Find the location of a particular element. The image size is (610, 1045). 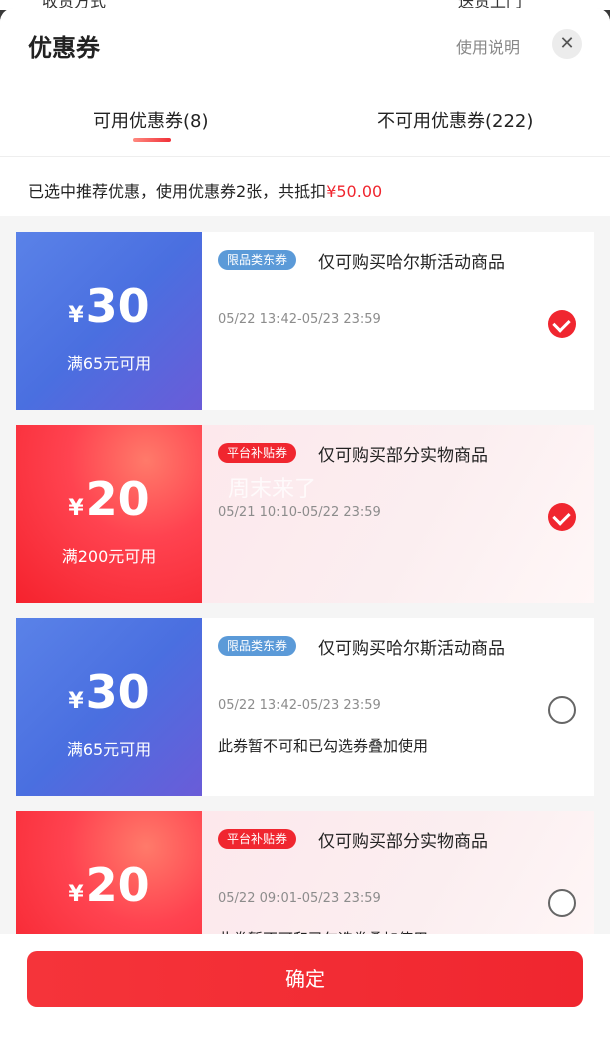

coupon-validity: 05/22 09:01-05/23 23:59 is located at coordinates (299, 898).